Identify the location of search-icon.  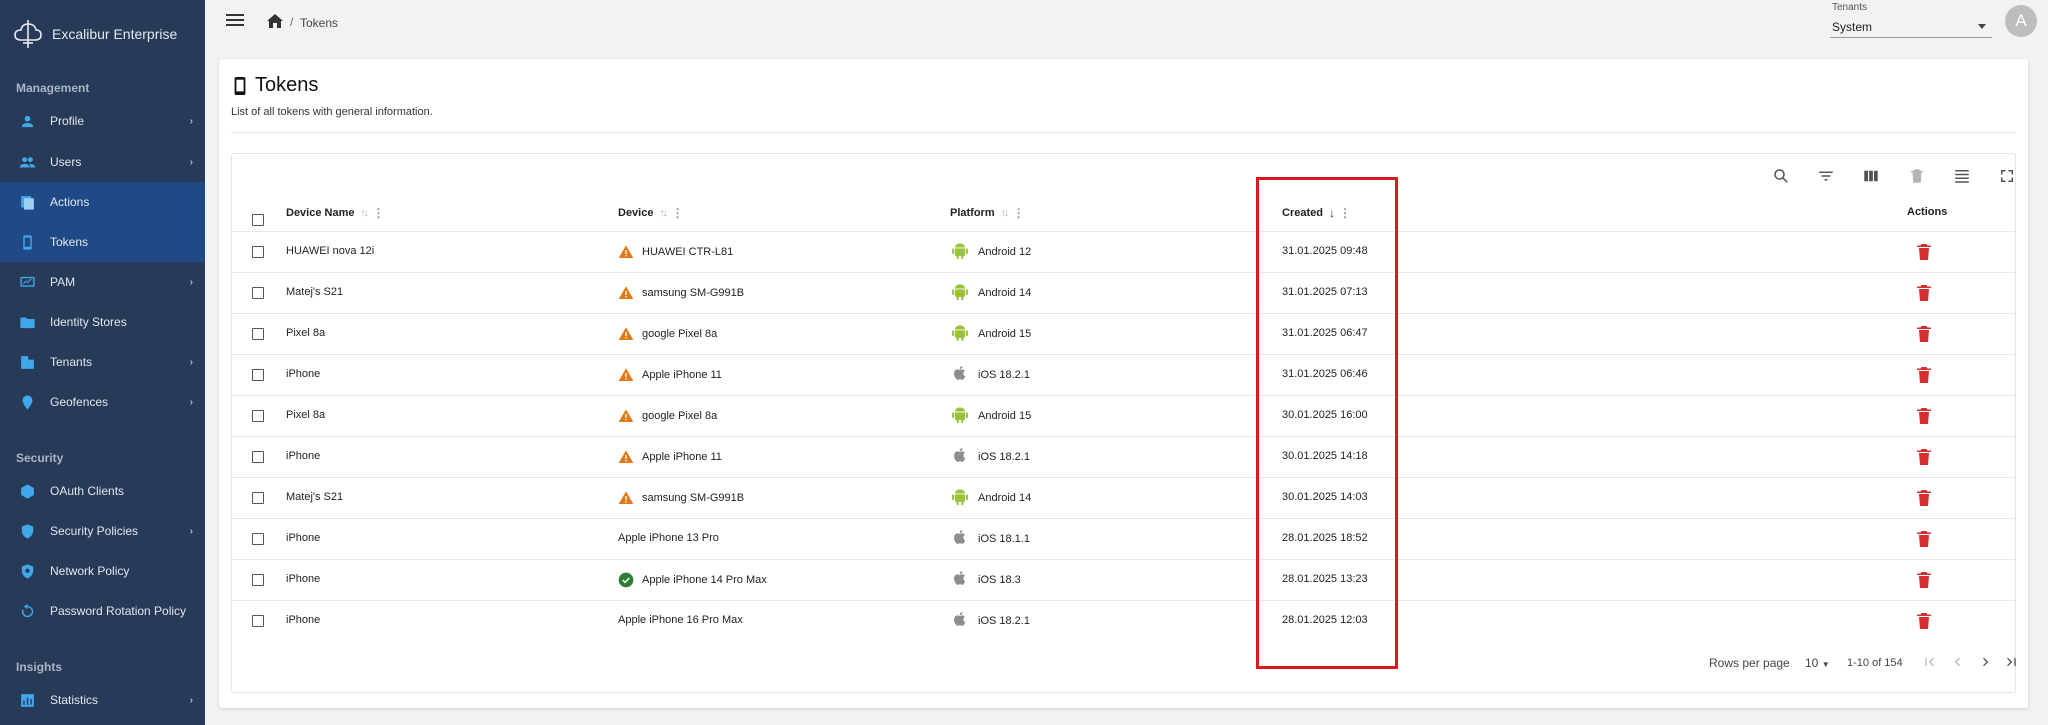
(1782, 177).